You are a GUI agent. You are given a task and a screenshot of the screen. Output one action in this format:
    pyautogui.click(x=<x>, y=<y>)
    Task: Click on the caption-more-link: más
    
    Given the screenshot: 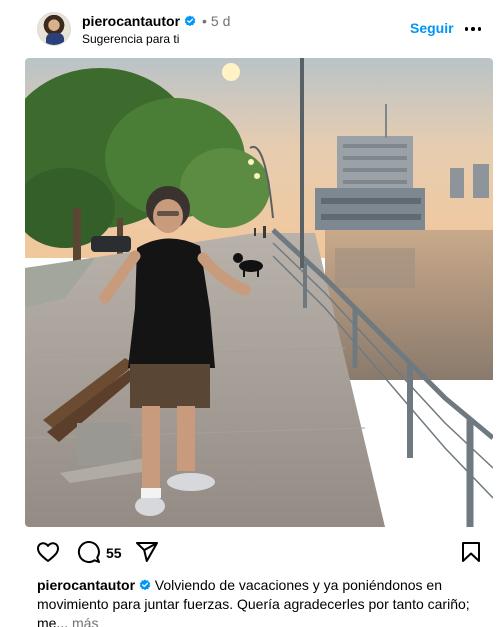 What is the action you would take?
    pyautogui.click(x=85, y=621)
    